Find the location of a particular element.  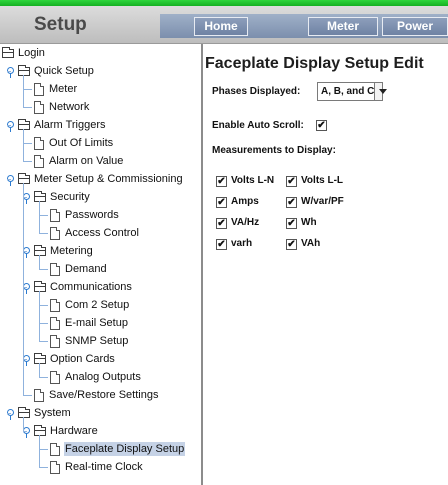

power-button: Power is located at coordinates (415, 26).